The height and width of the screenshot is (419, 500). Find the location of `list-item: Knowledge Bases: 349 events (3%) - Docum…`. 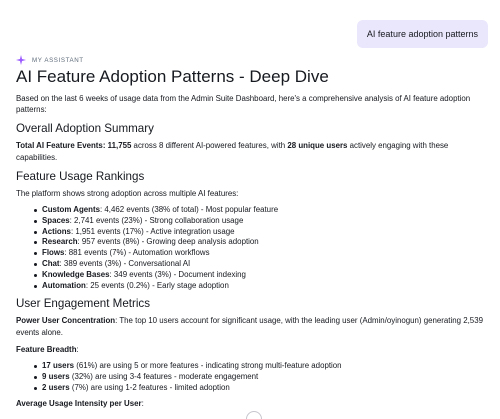

list-item: Knowledge Bases: 349 events (3%) - Docum… is located at coordinates (261, 275).